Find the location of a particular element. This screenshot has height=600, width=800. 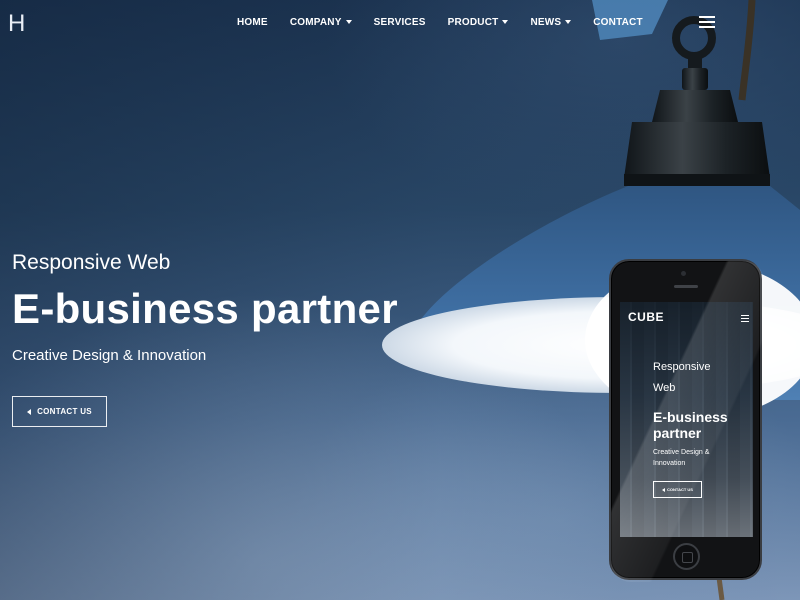

phone-subtitle-line1: Responsive is located at coordinates (682, 367).